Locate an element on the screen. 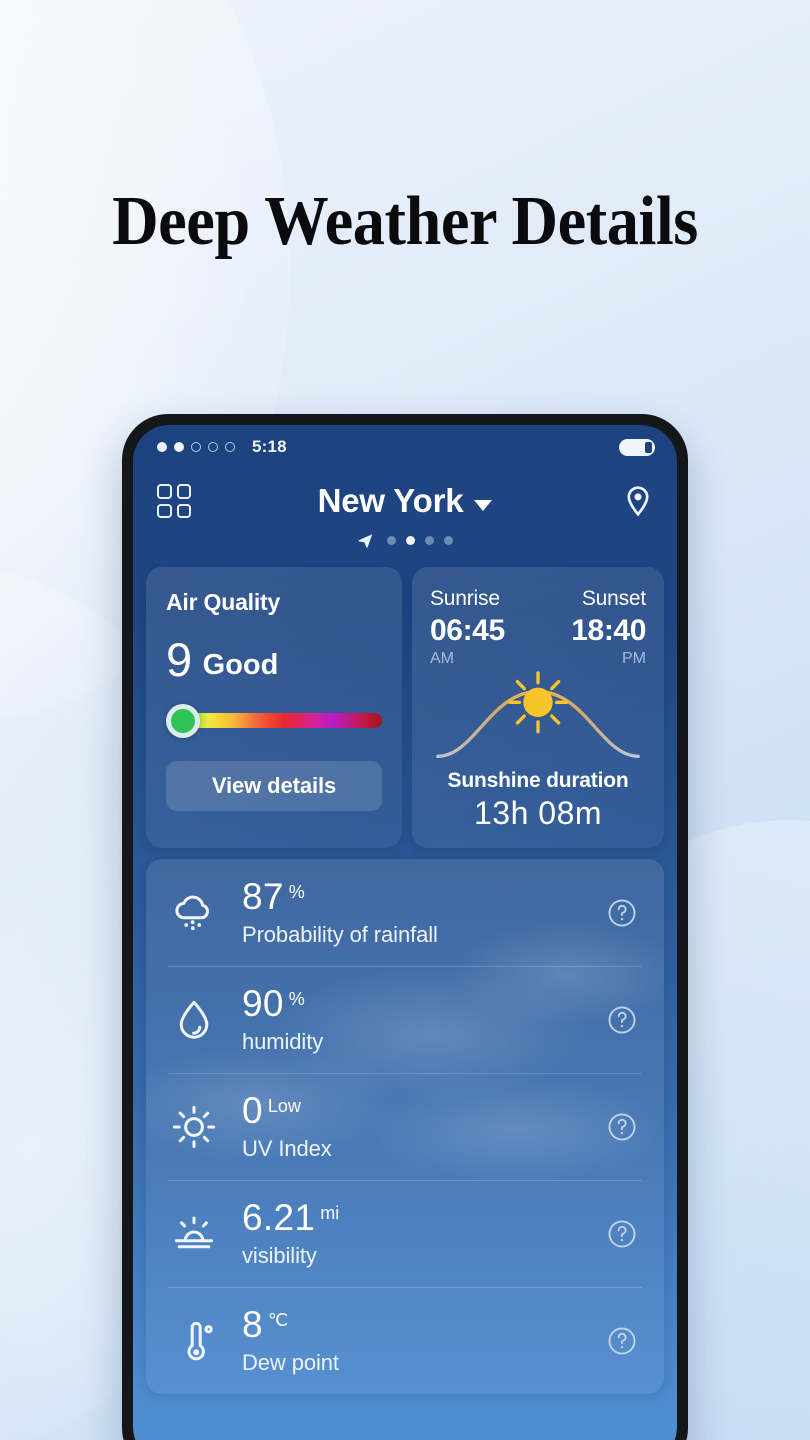  sunrise-block: Sunrise 06:45 AM is located at coordinates (467, 627).